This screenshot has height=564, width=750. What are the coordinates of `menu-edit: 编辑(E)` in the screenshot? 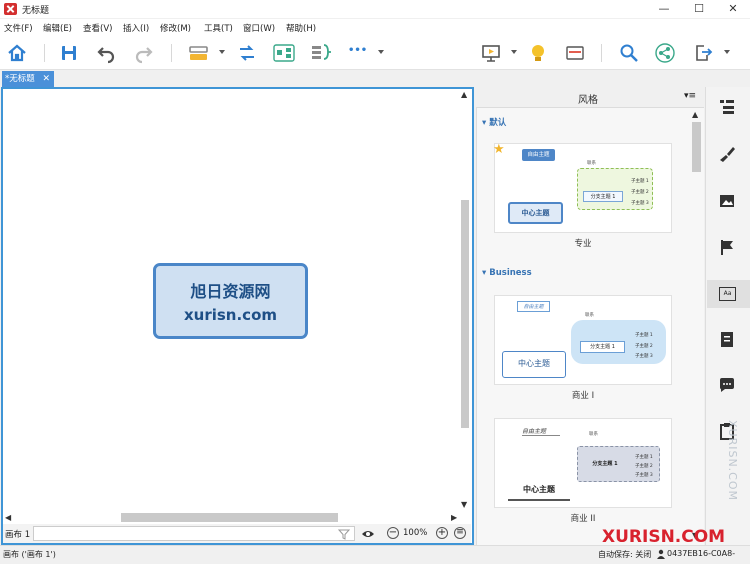 It's located at (57, 28).